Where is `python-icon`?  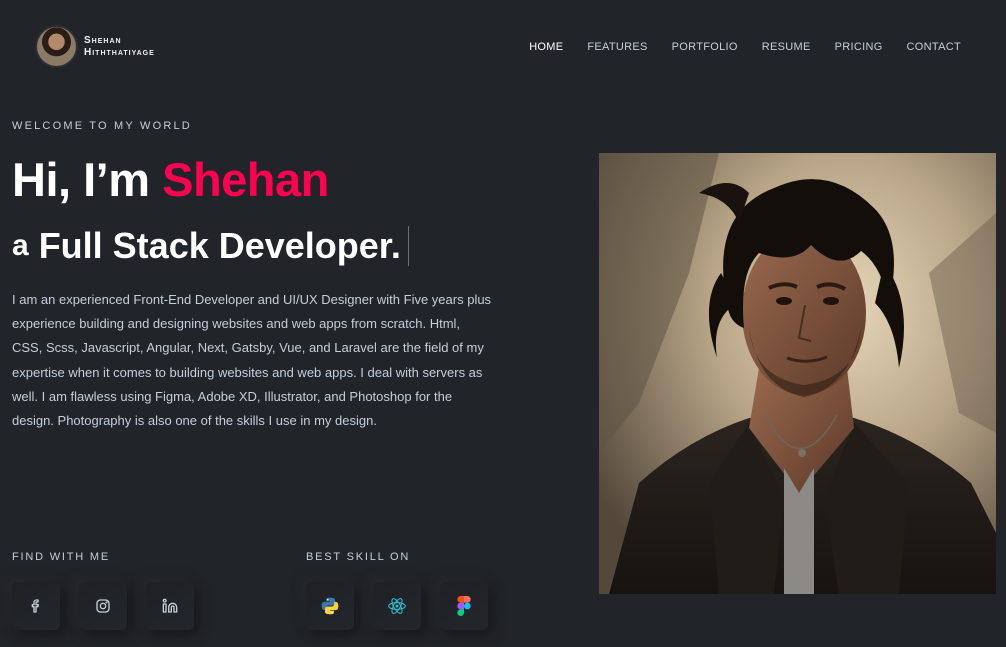 python-icon is located at coordinates (330, 606).